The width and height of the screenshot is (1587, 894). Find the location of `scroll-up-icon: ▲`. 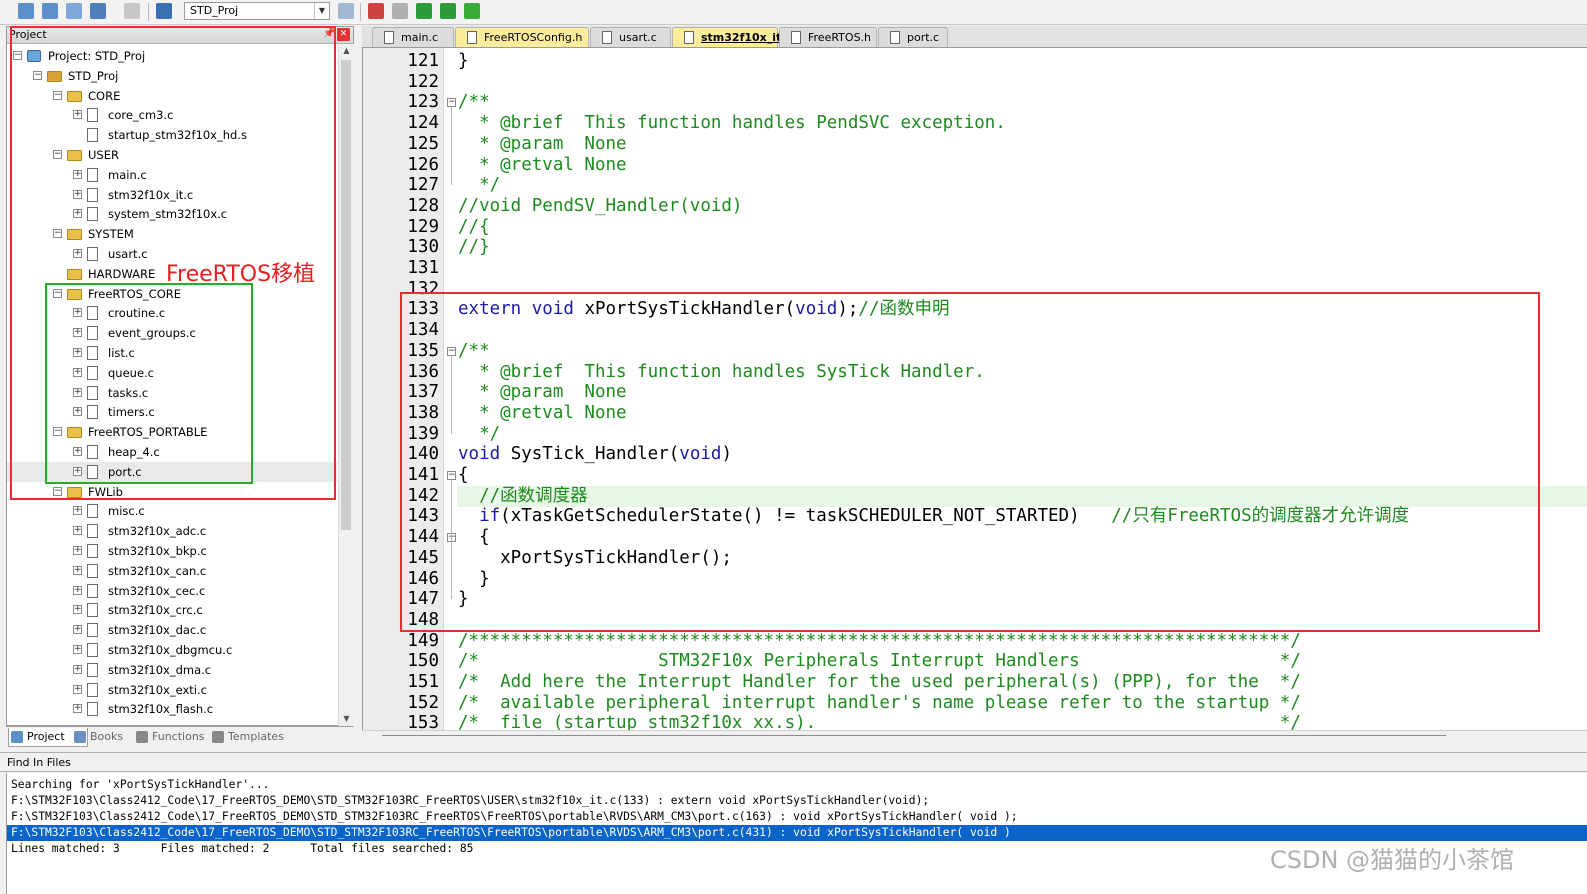

scroll-up-icon: ▲ is located at coordinates (346, 51).